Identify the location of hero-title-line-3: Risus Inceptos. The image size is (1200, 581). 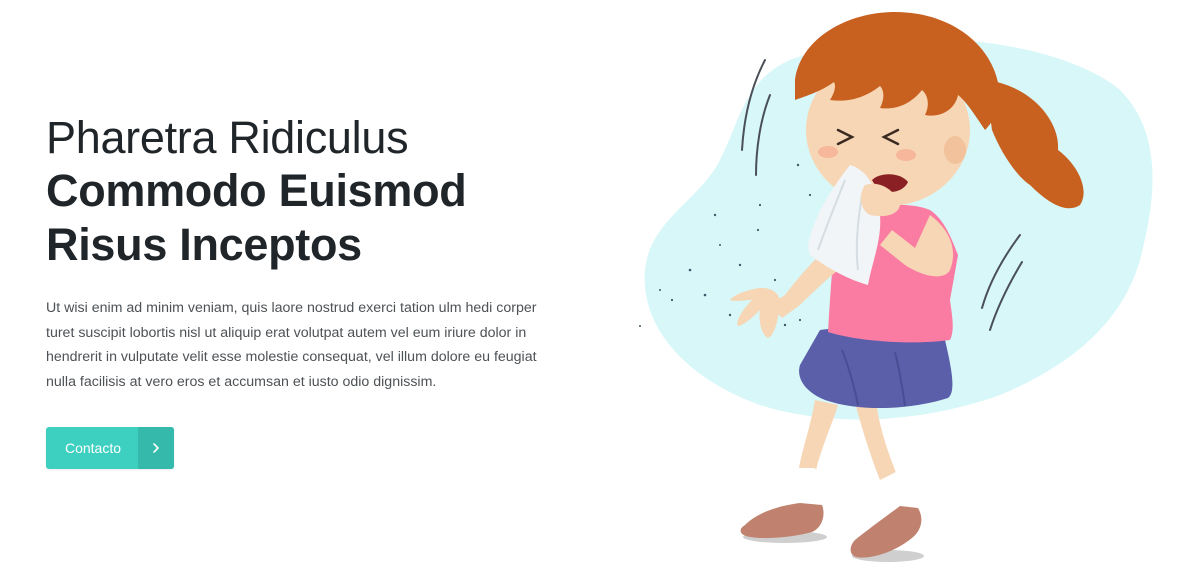
(204, 244).